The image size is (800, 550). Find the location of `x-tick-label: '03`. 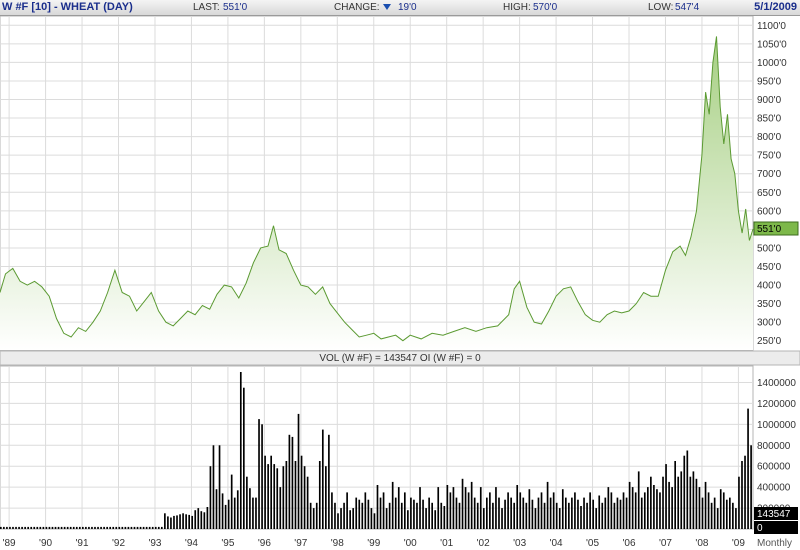

x-tick-label: '03 is located at coordinates (519, 543).